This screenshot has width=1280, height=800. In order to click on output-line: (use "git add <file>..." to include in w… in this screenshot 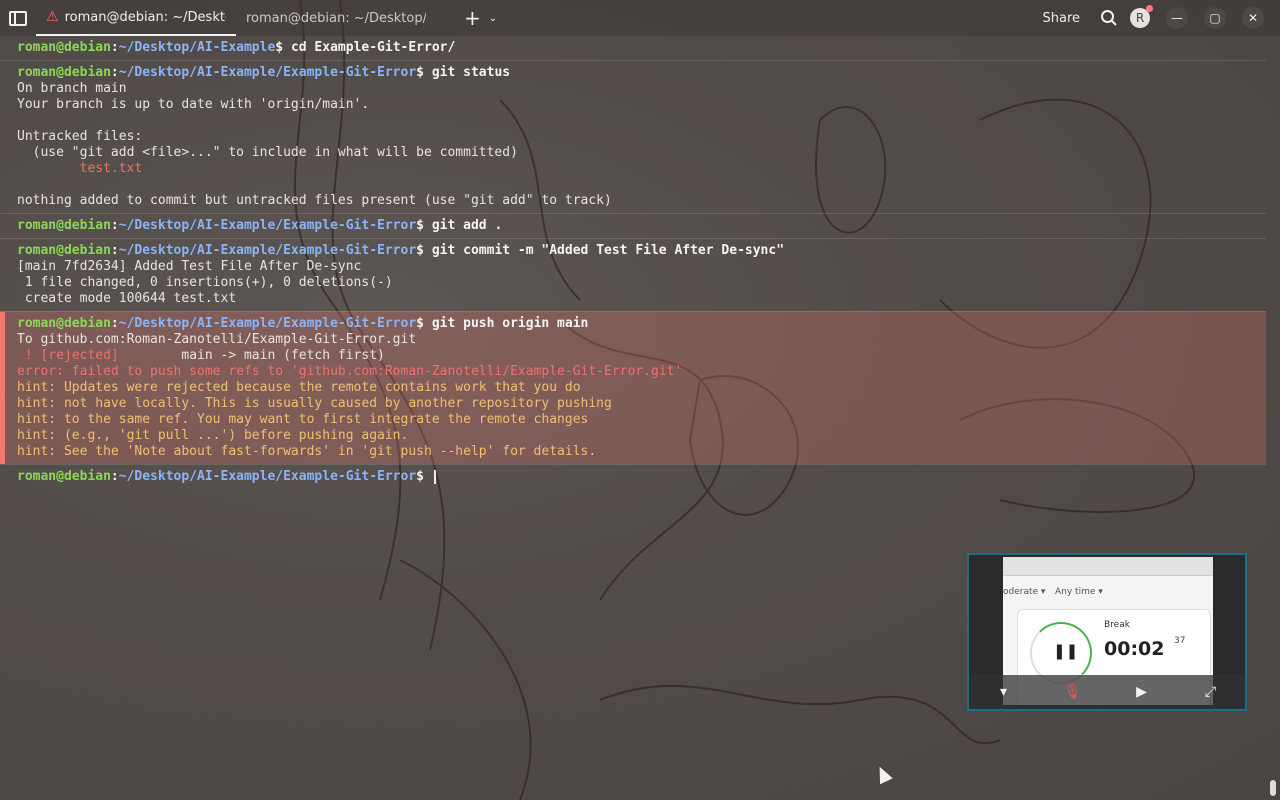, I will do `click(267, 152)`.